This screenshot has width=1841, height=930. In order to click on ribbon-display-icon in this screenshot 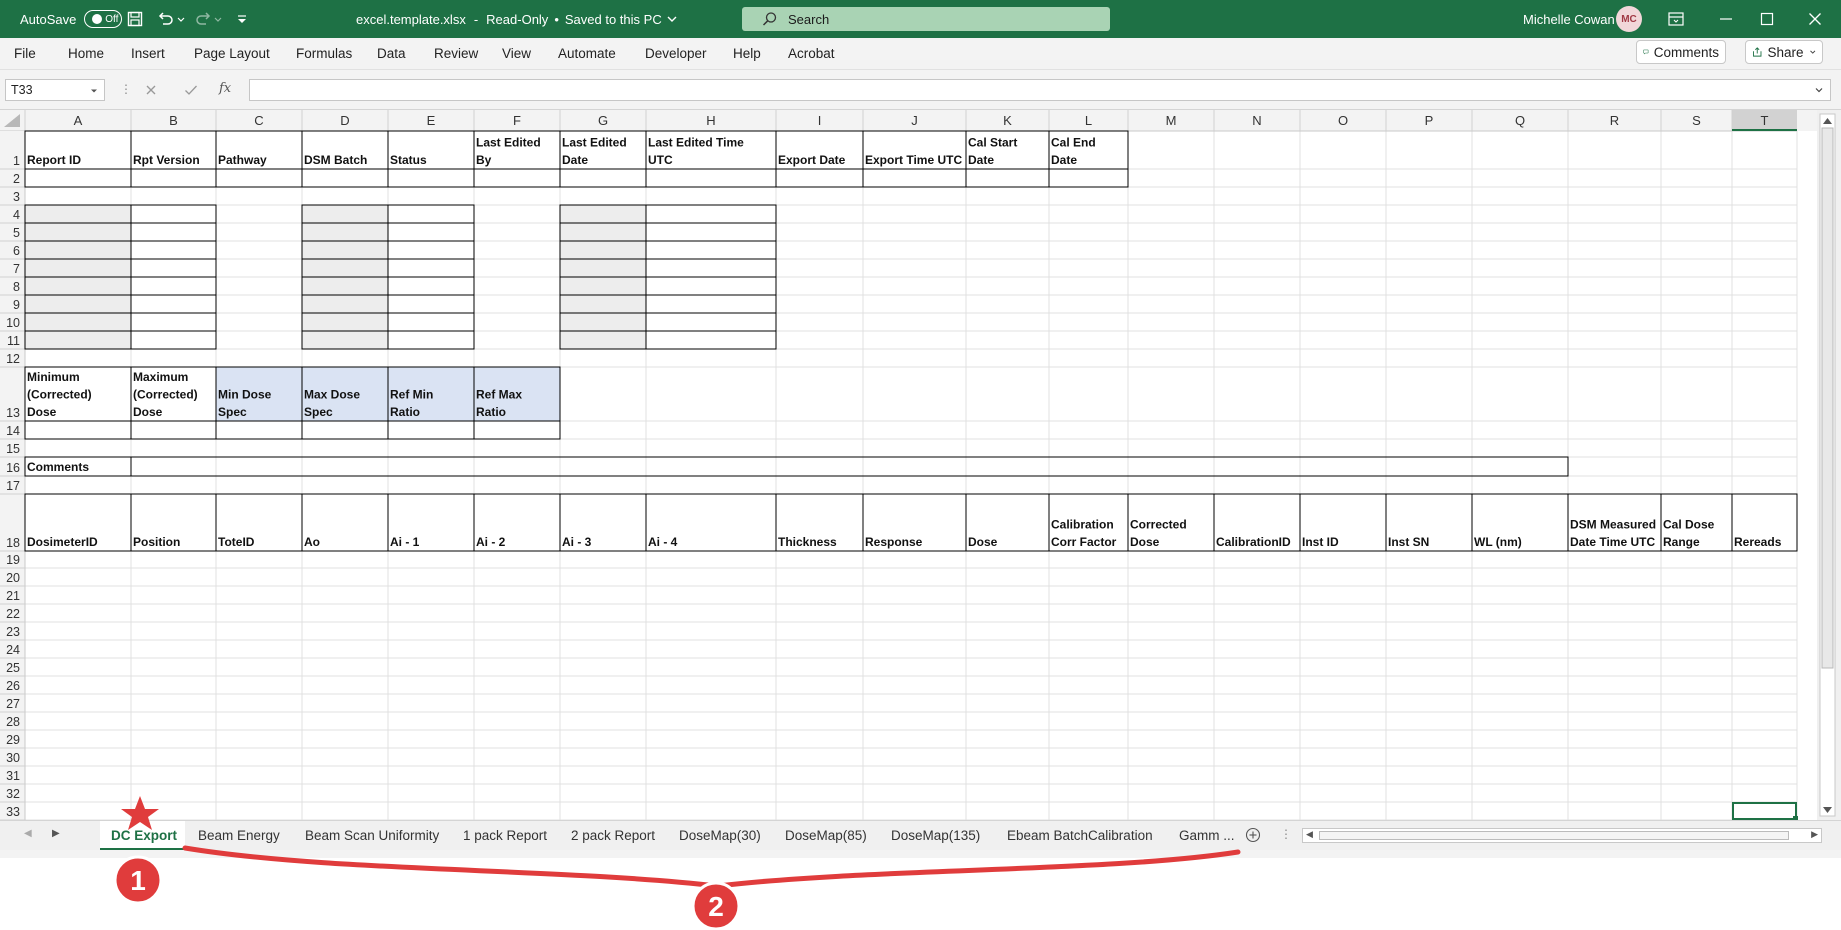, I will do `click(1676, 19)`.